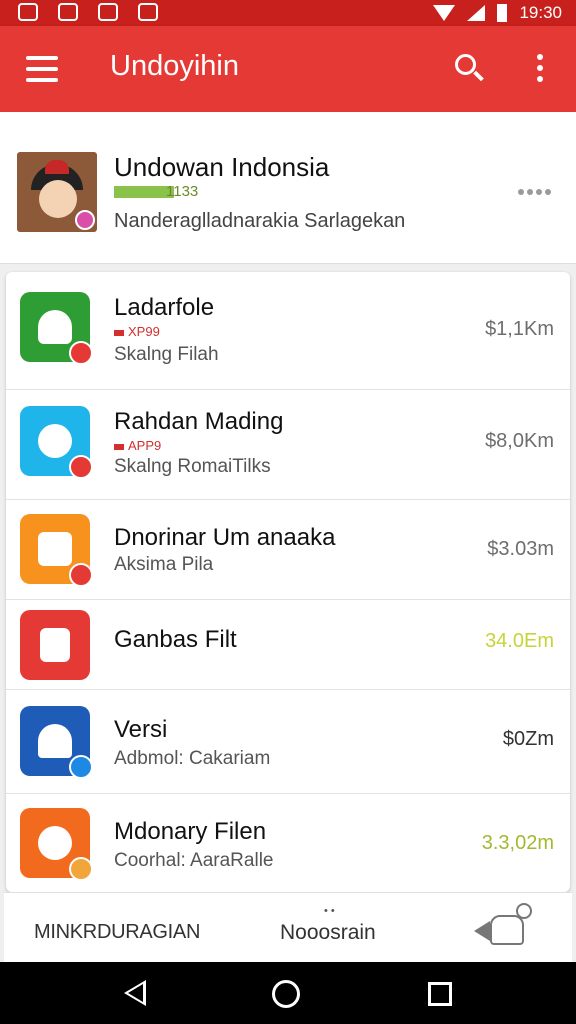 This screenshot has height=1024, width=576. I want to click on list-item: Ladarfole XP99 Skalng Filah $1,1Km, so click(288, 331).